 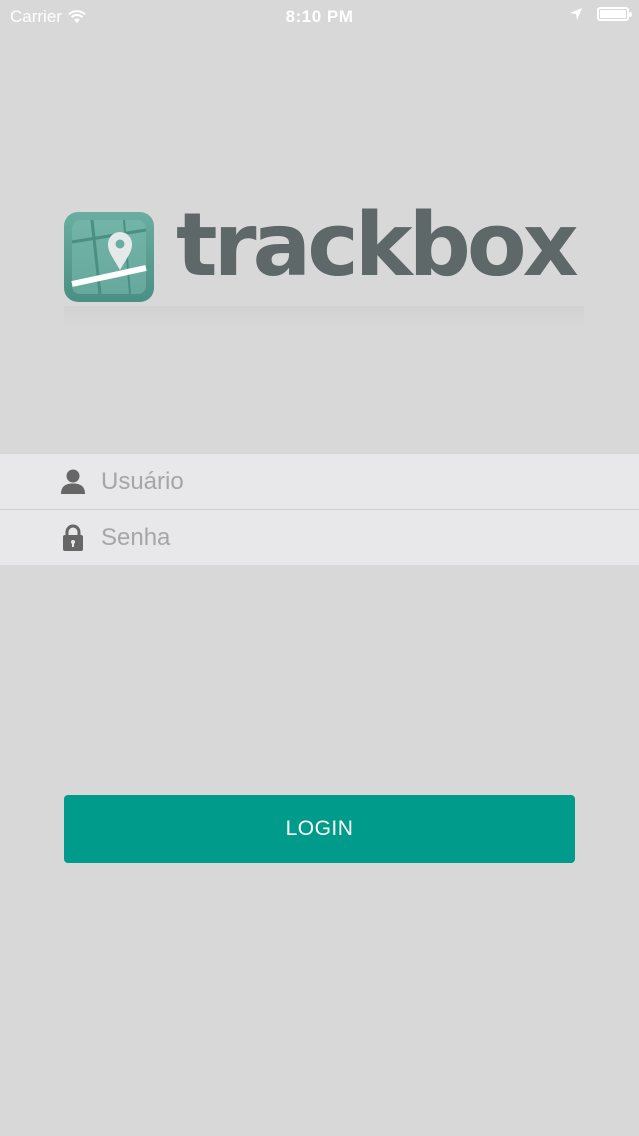 I want to click on logo-wordmark: trackbox, so click(x=377, y=245).